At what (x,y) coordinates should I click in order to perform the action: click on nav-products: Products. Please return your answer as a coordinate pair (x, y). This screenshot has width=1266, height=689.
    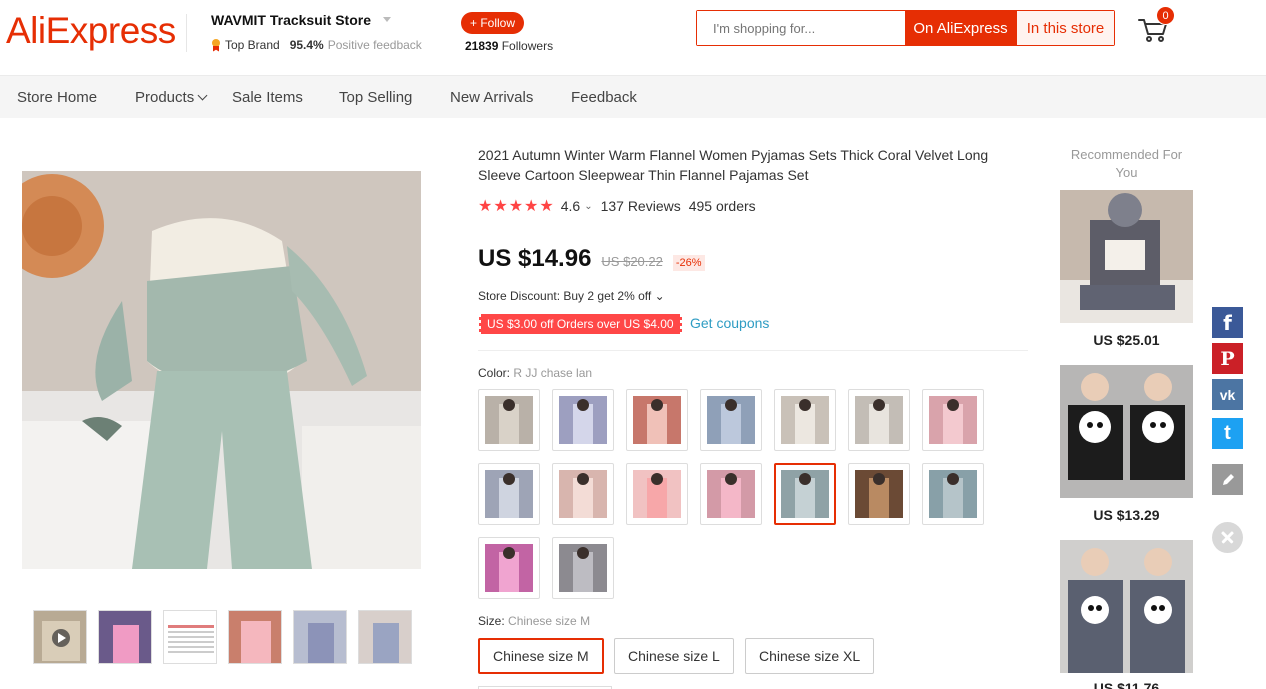
    Looking at the image, I should click on (171, 97).